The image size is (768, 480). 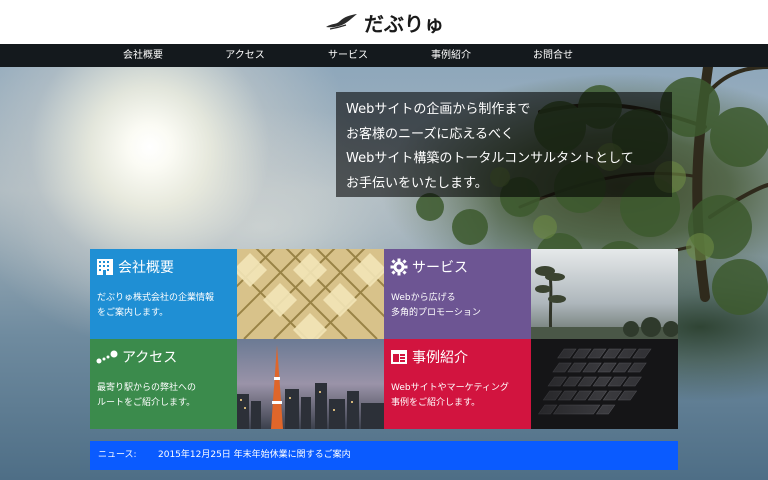 I want to click on architecture-photo, so click(x=310, y=294).